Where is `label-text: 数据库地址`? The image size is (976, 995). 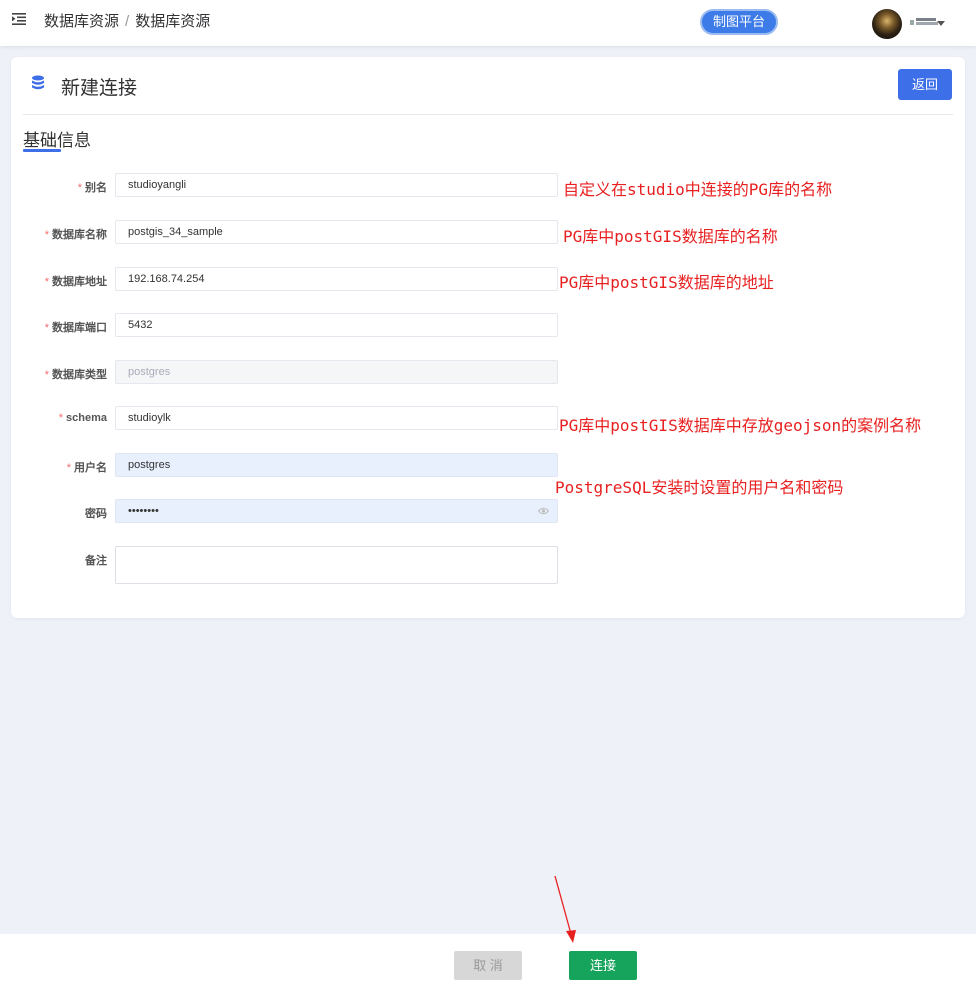
label-text: 数据库地址 is located at coordinates (79, 282).